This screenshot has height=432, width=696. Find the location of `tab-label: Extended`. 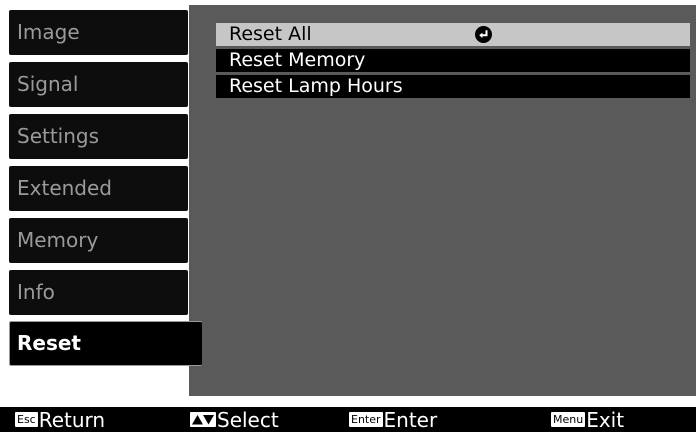

tab-label: Extended is located at coordinates (64, 188).